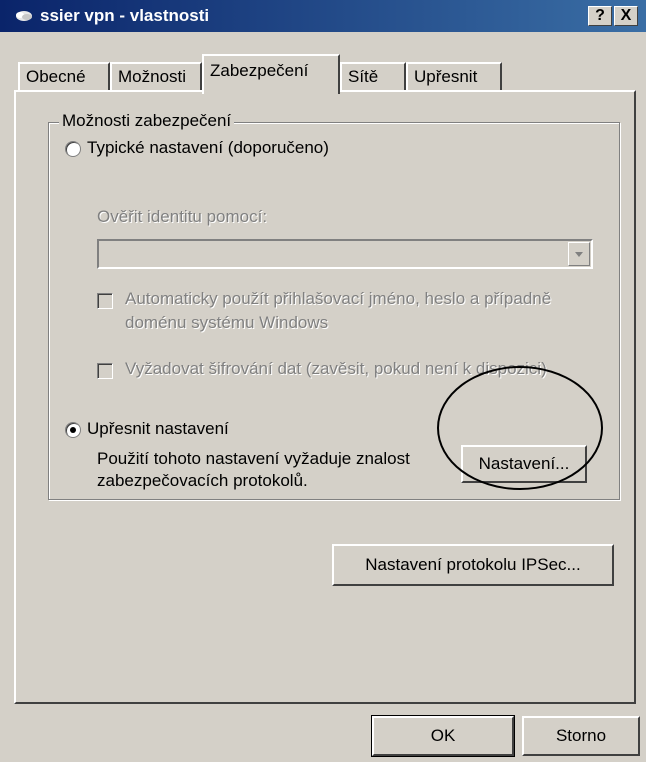  What do you see at coordinates (271, 74) in the screenshot?
I see `tab-security: Zabezpečení` at bounding box center [271, 74].